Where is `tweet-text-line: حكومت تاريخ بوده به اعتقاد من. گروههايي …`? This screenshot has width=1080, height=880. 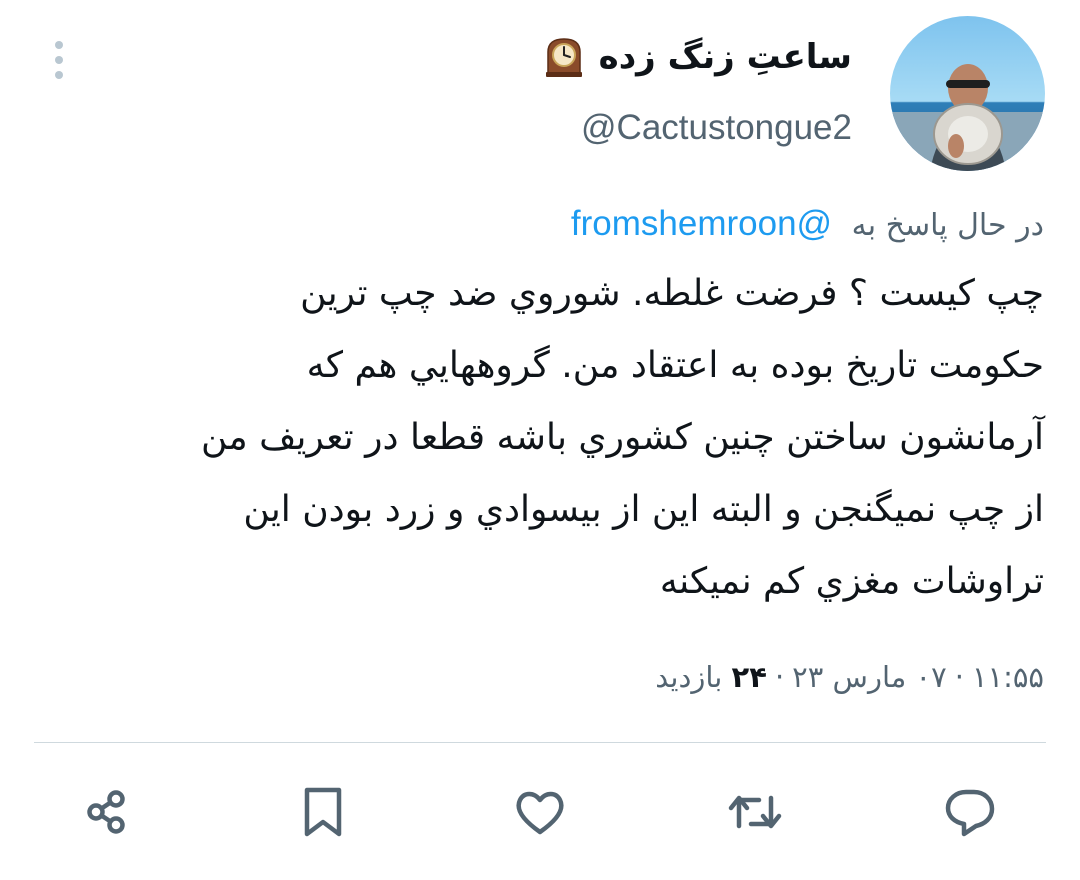 tweet-text-line: حكومت تاريخ بوده به اعتقاد من. گروههايي … is located at coordinates (675, 365).